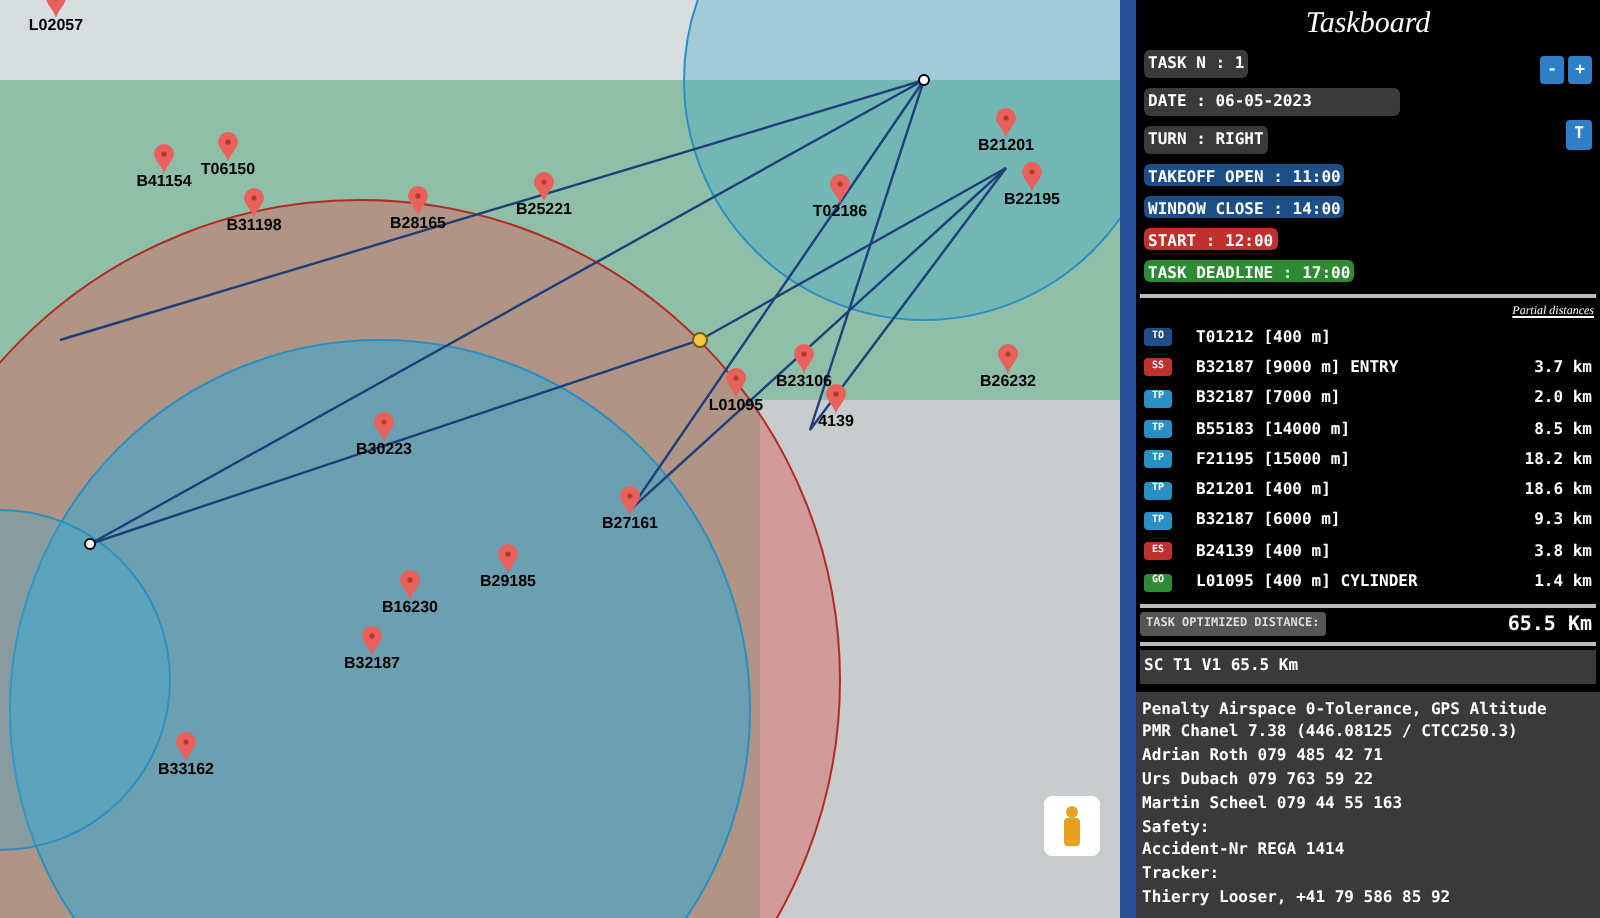 The width and height of the screenshot is (1600, 918). I want to click on waypoint-label: 4139, so click(836, 422).